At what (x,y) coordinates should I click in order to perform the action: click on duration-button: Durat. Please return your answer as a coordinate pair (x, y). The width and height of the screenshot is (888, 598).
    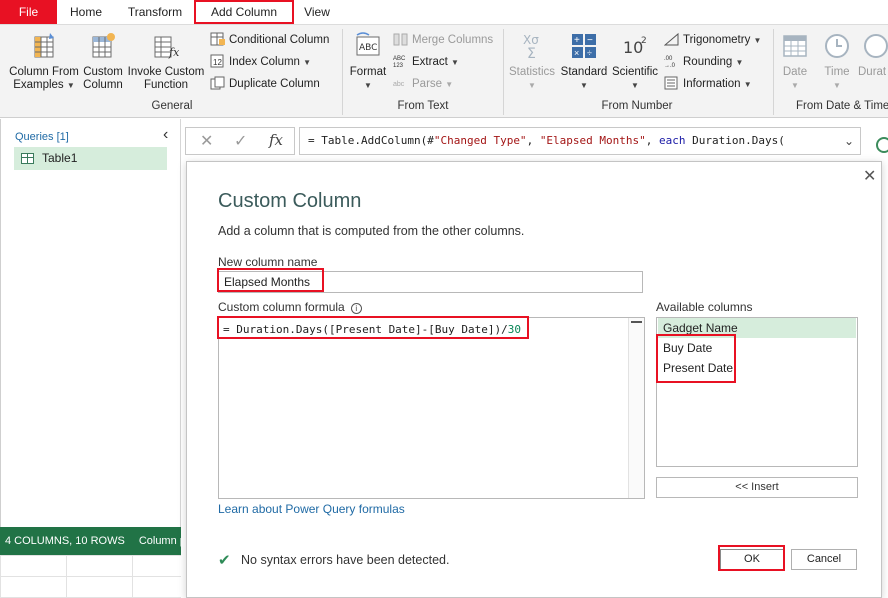
    Looking at the image, I should click on (873, 55).